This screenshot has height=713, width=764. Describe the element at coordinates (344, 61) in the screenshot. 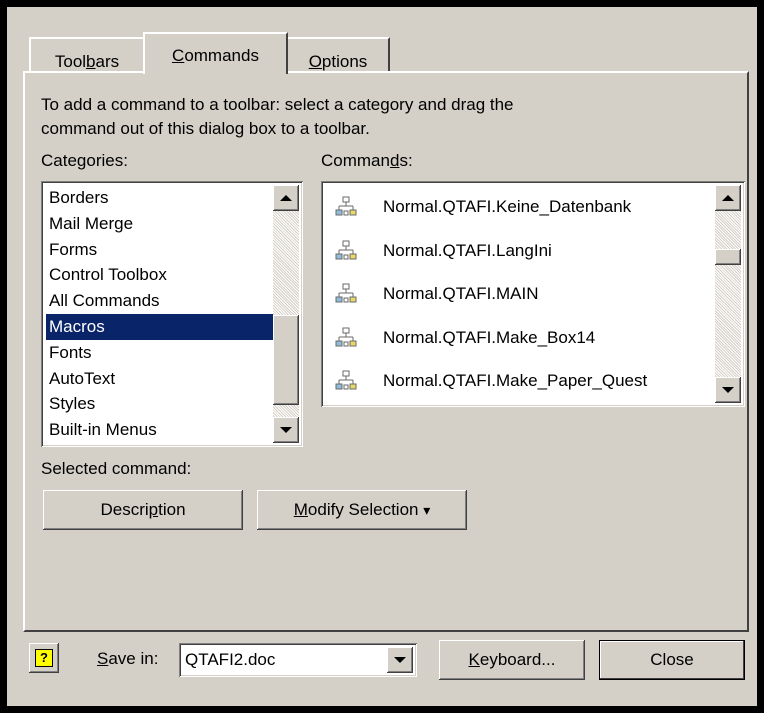

I see `tab-options-label-post: ptions` at that location.